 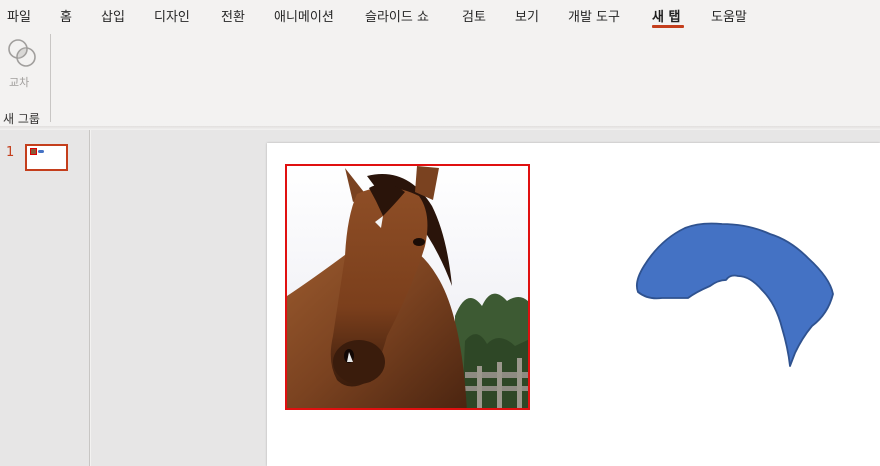 I want to click on tab-transitions: 전환, so click(x=233, y=15).